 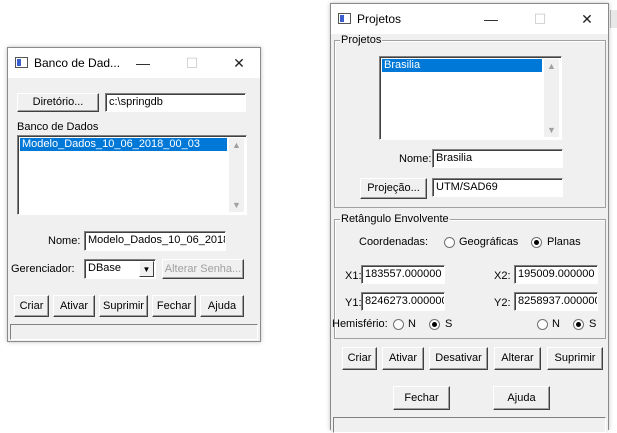 I want to click on x2-label: X2:, so click(x=502, y=276).